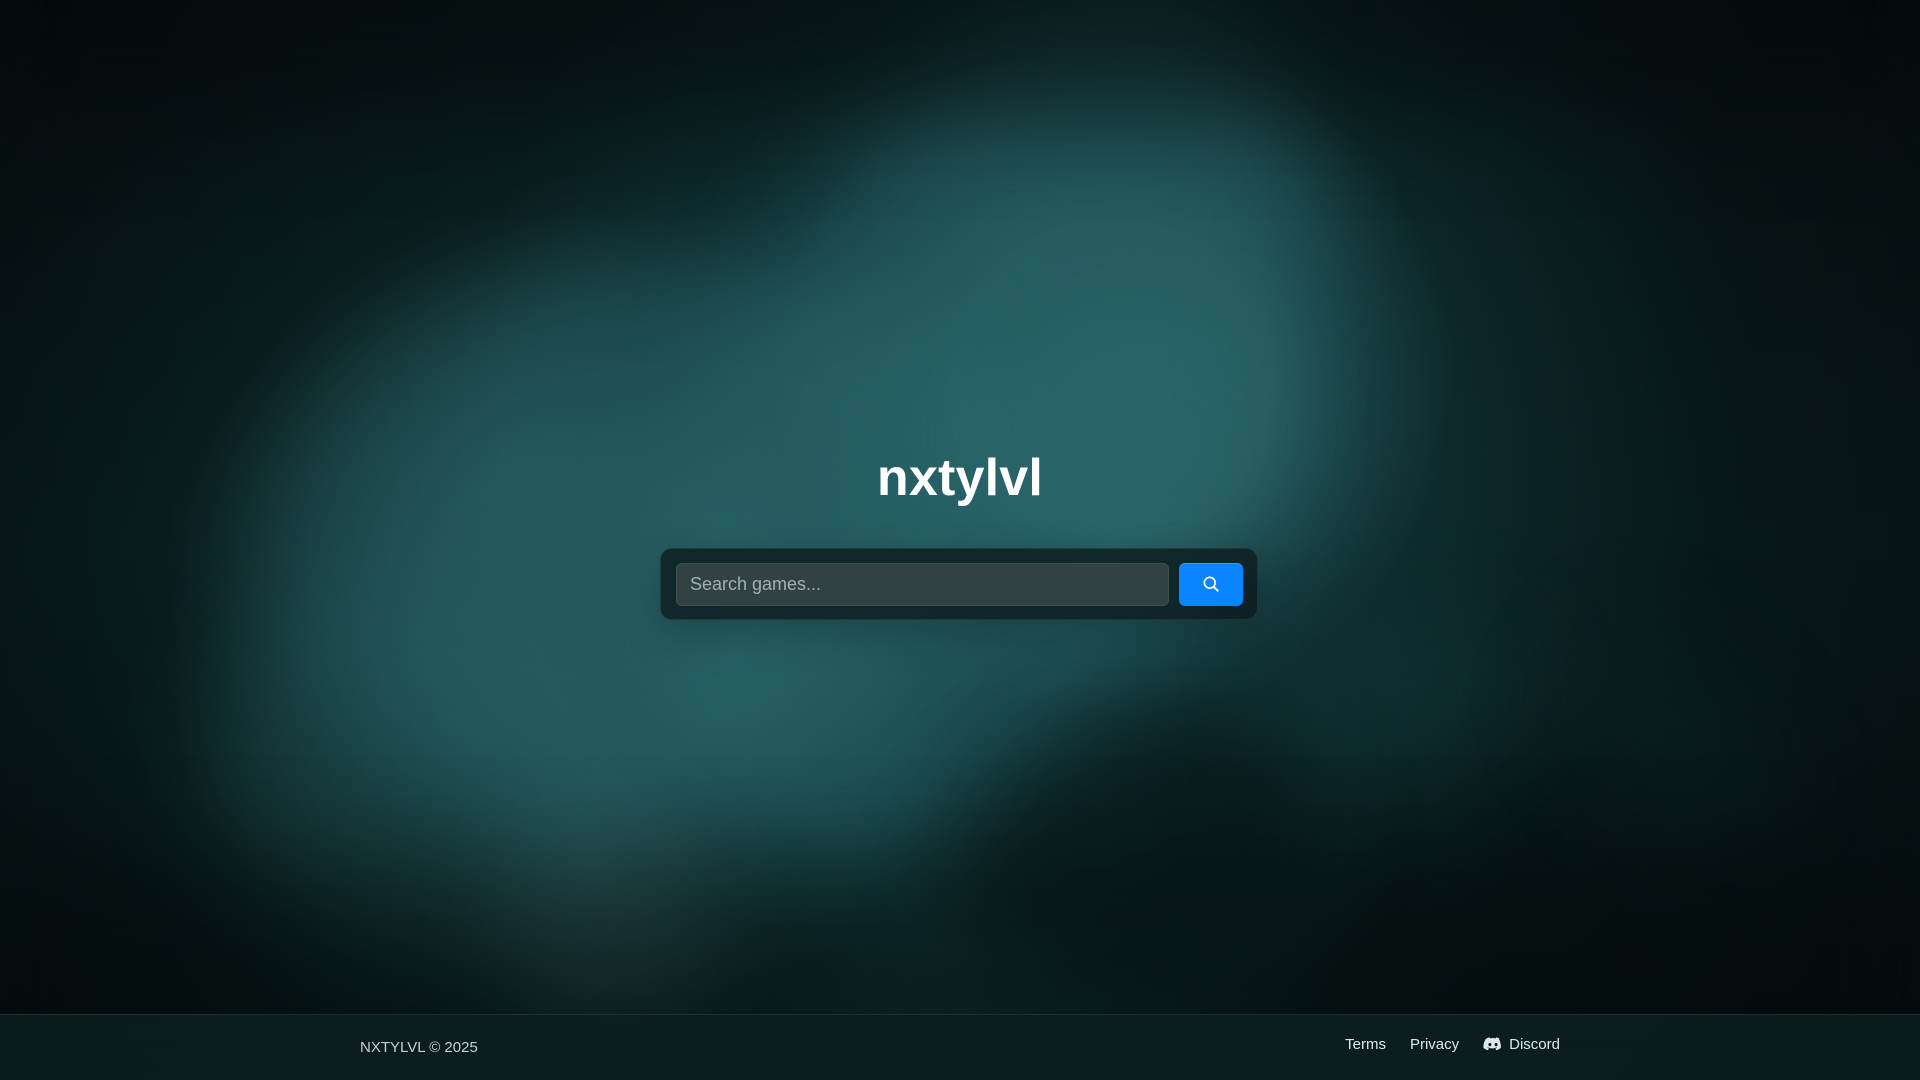 The height and width of the screenshot is (1080, 1920). Describe the element at coordinates (1493, 1044) in the screenshot. I see `discord-icon` at that location.